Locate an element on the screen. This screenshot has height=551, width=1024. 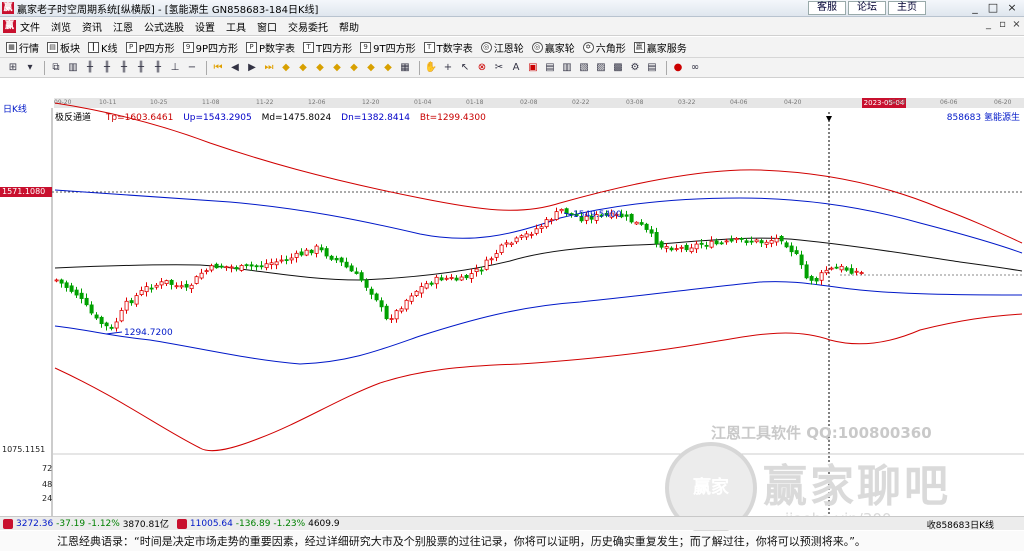
mdi-close-icon: × is located at coordinates (1016, 25).